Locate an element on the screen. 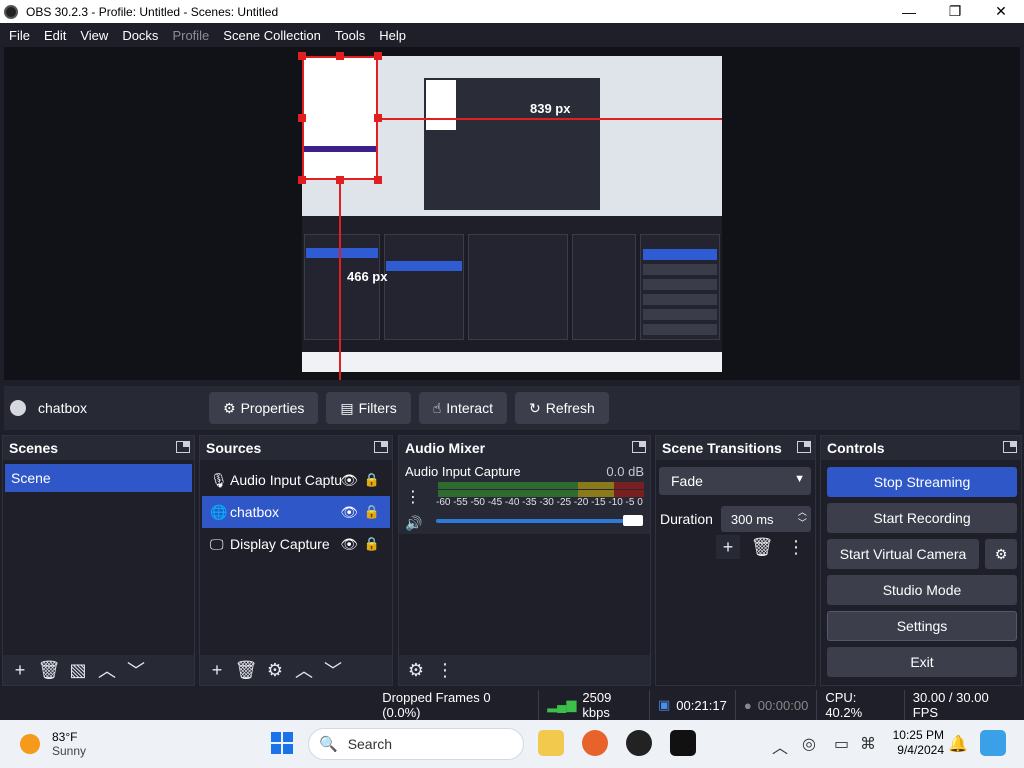 The image size is (1024, 768). stop-streaming-button: Stop Streaming is located at coordinates (922, 482).